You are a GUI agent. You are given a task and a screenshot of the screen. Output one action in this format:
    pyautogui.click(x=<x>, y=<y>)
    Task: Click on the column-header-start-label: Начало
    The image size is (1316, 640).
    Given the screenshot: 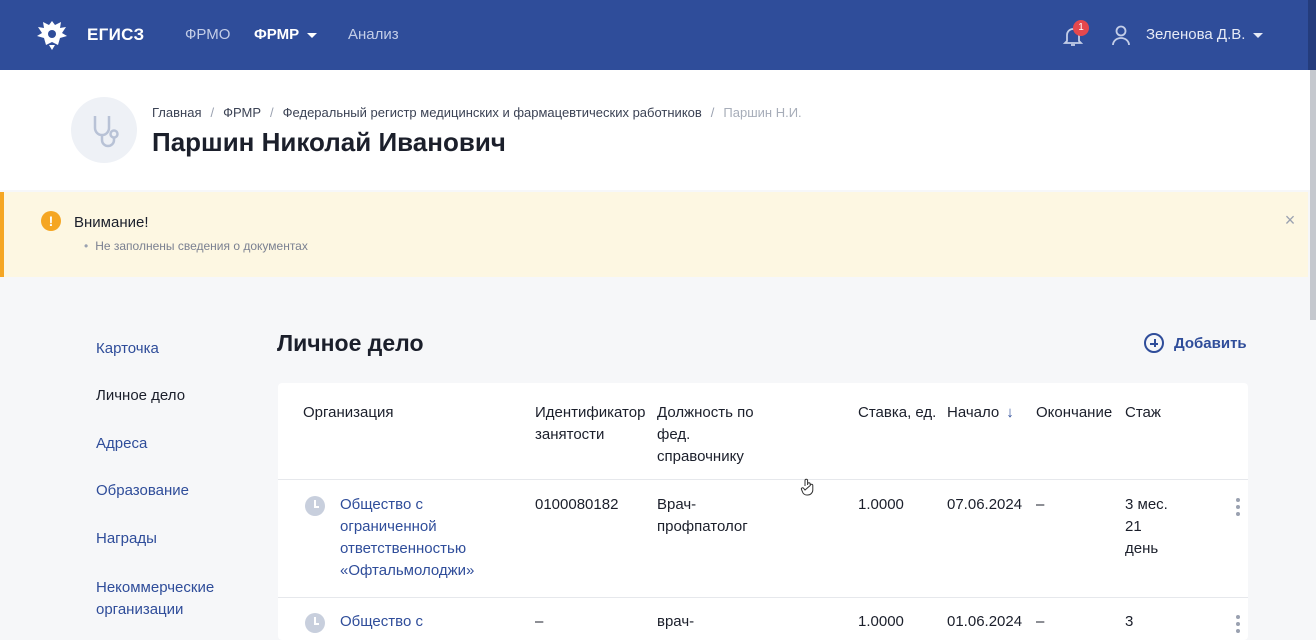 What is the action you would take?
    pyautogui.click(x=973, y=412)
    